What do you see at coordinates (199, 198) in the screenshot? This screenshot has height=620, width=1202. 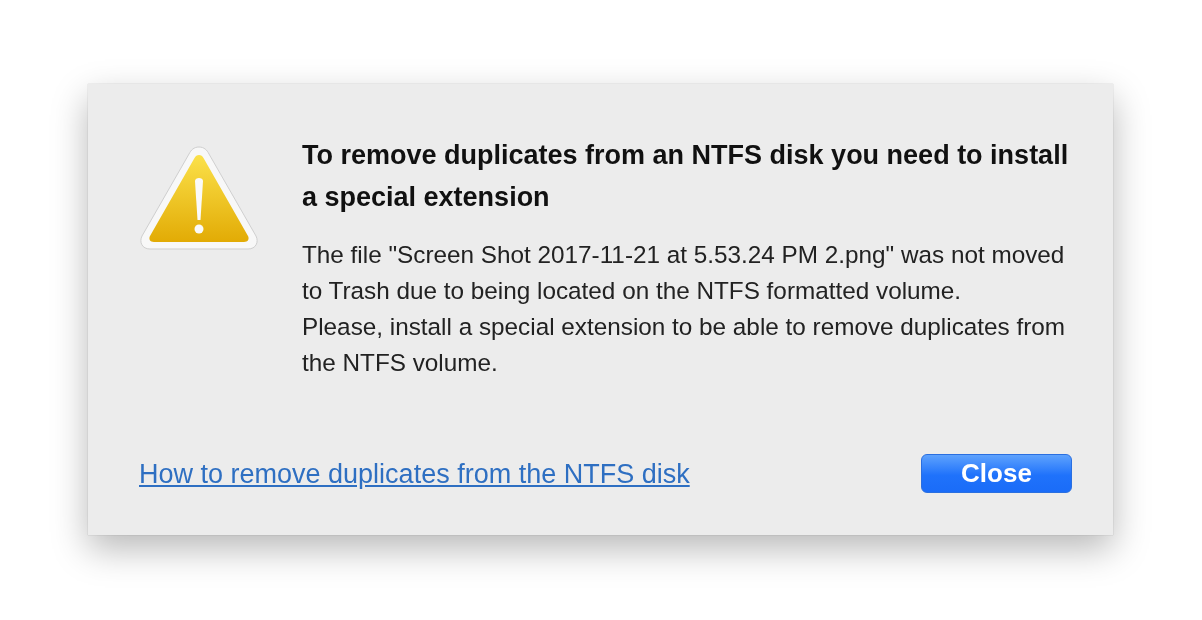 I see `warning-icon` at bounding box center [199, 198].